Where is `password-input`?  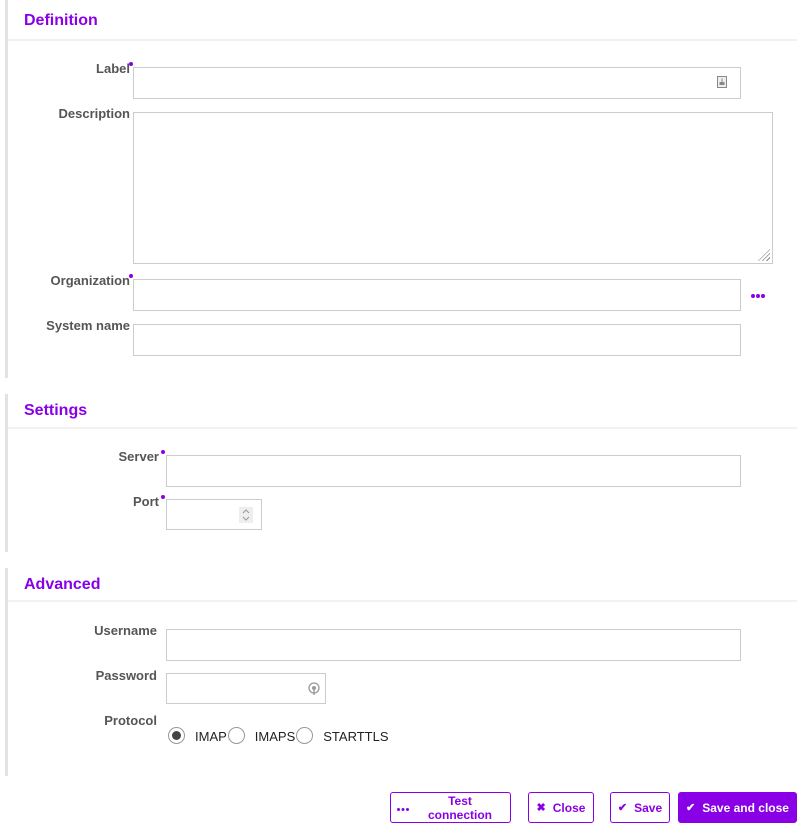 password-input is located at coordinates (246, 688).